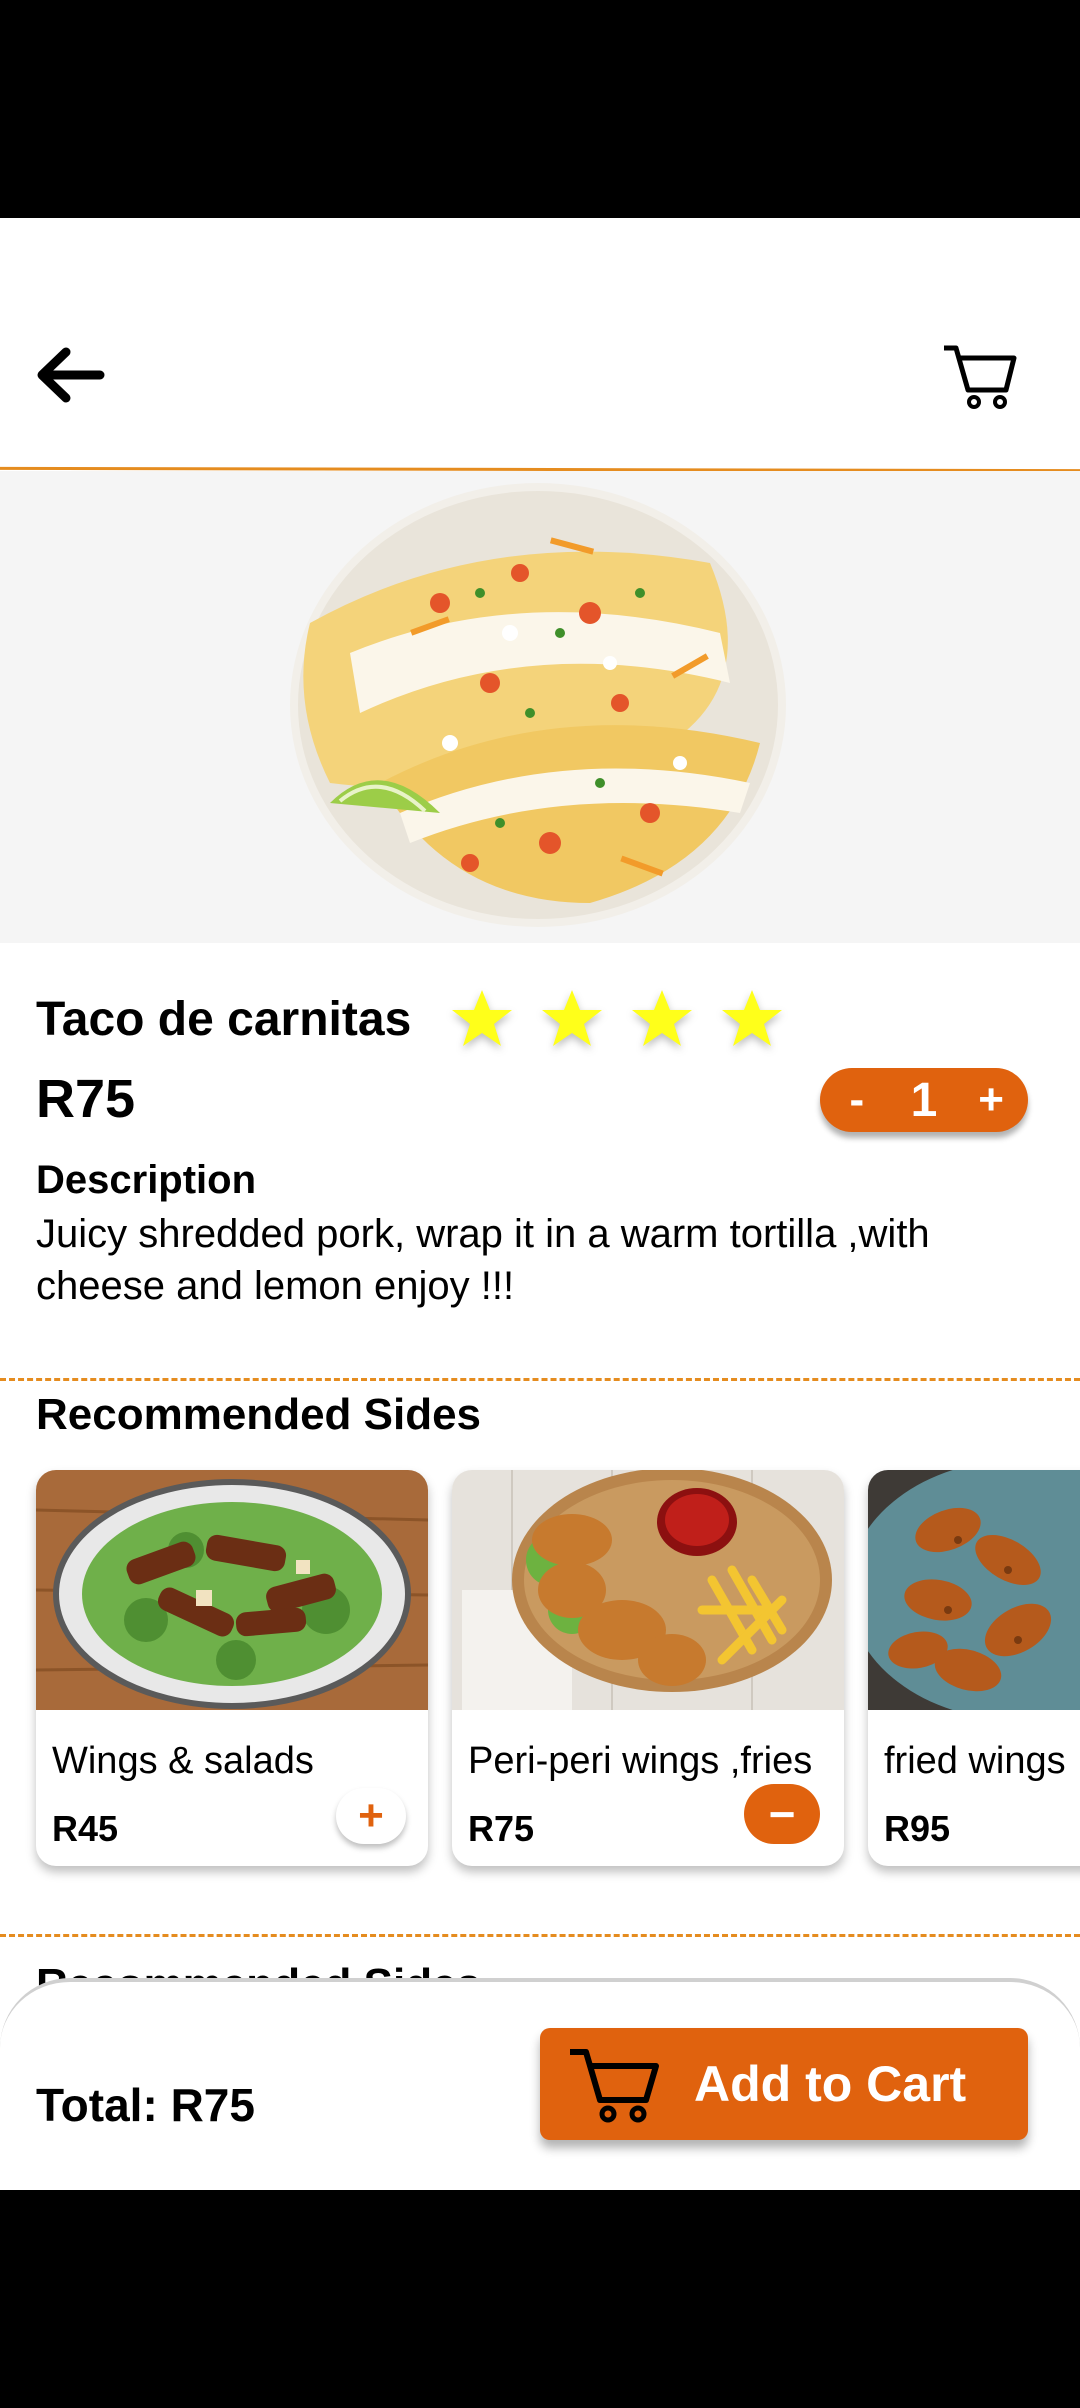 The image size is (1080, 2408). Describe the element at coordinates (830, 2084) in the screenshot. I see `add-to-cart-label: Add to Cart` at that location.